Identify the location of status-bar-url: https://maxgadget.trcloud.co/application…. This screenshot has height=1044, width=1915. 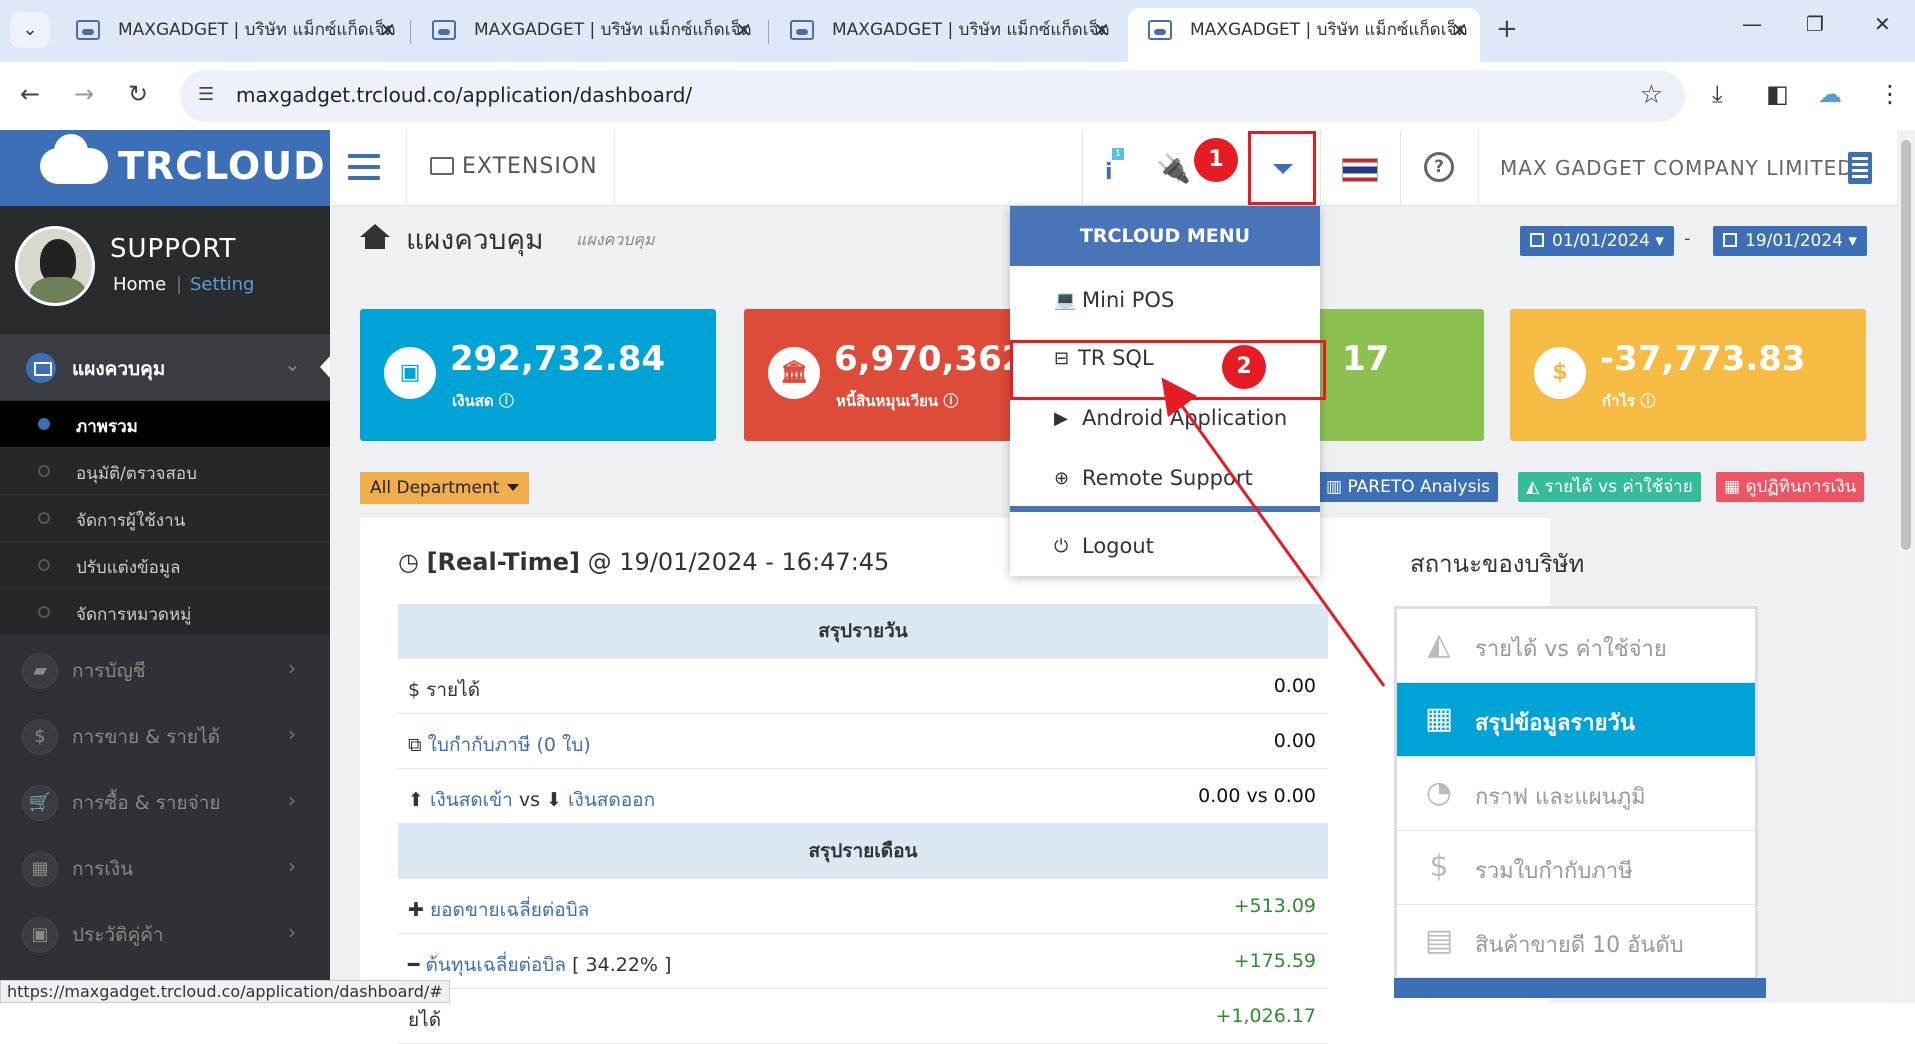
(225, 991).